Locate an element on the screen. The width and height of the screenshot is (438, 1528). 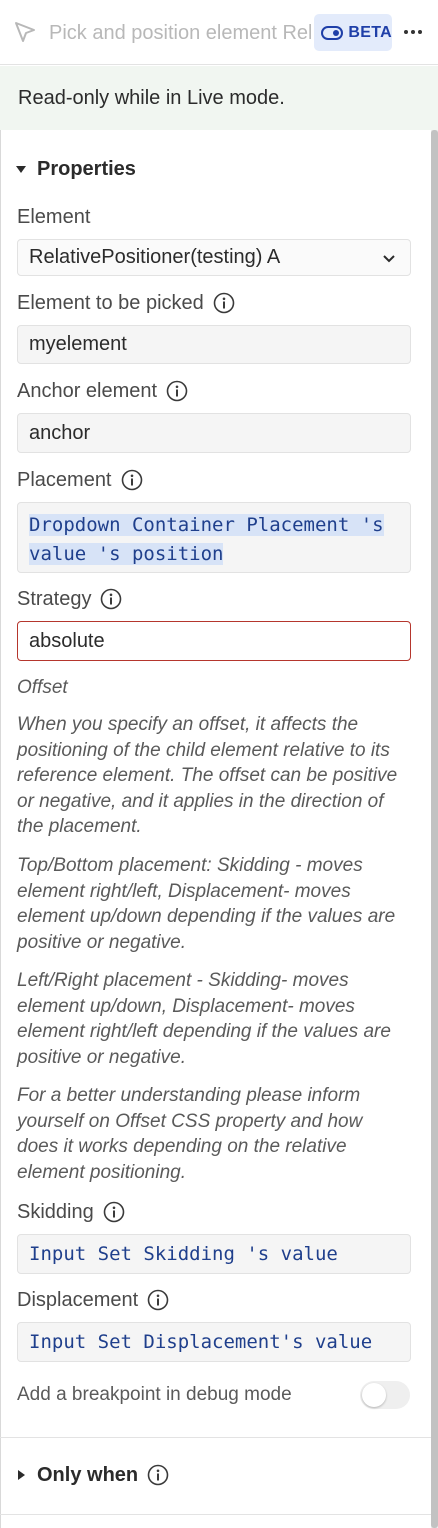
skidding-label: Skidding is located at coordinates (71, 1212).